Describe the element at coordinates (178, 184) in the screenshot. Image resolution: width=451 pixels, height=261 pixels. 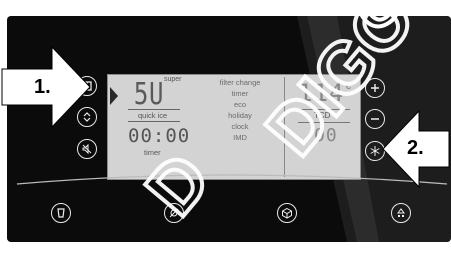
I see `svg-text: D` at that location.